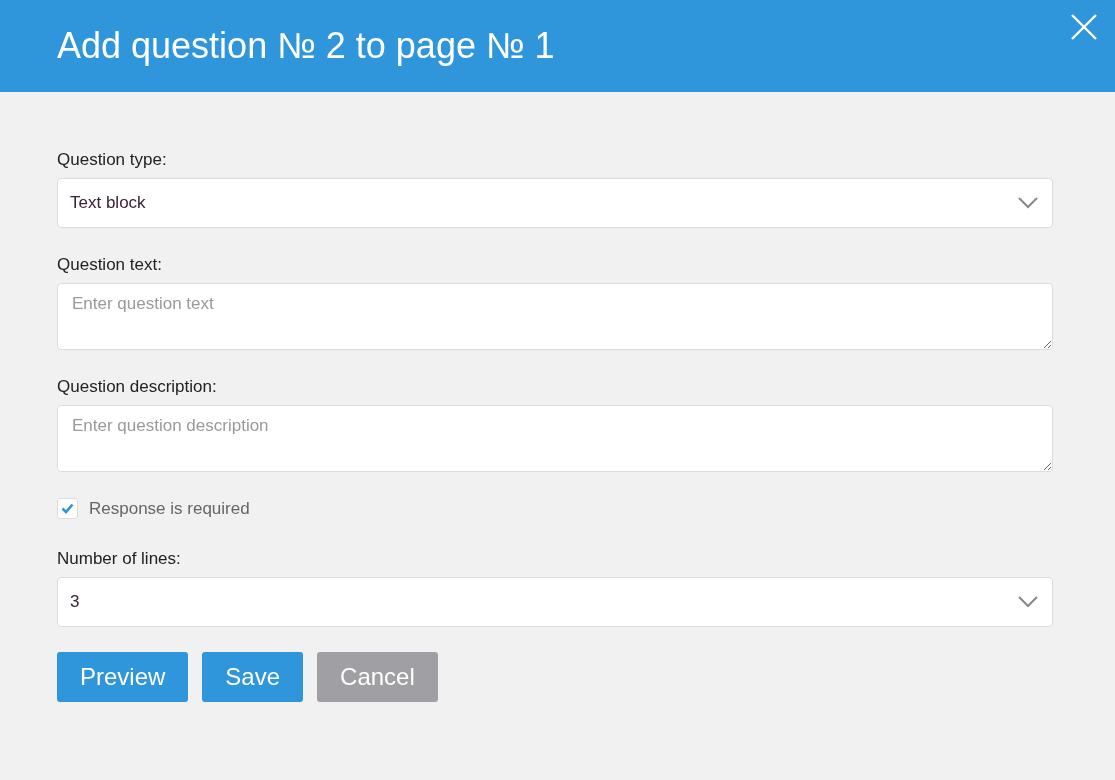 This screenshot has height=780, width=1115. What do you see at coordinates (253, 677) in the screenshot?
I see `primary-button: Save` at bounding box center [253, 677].